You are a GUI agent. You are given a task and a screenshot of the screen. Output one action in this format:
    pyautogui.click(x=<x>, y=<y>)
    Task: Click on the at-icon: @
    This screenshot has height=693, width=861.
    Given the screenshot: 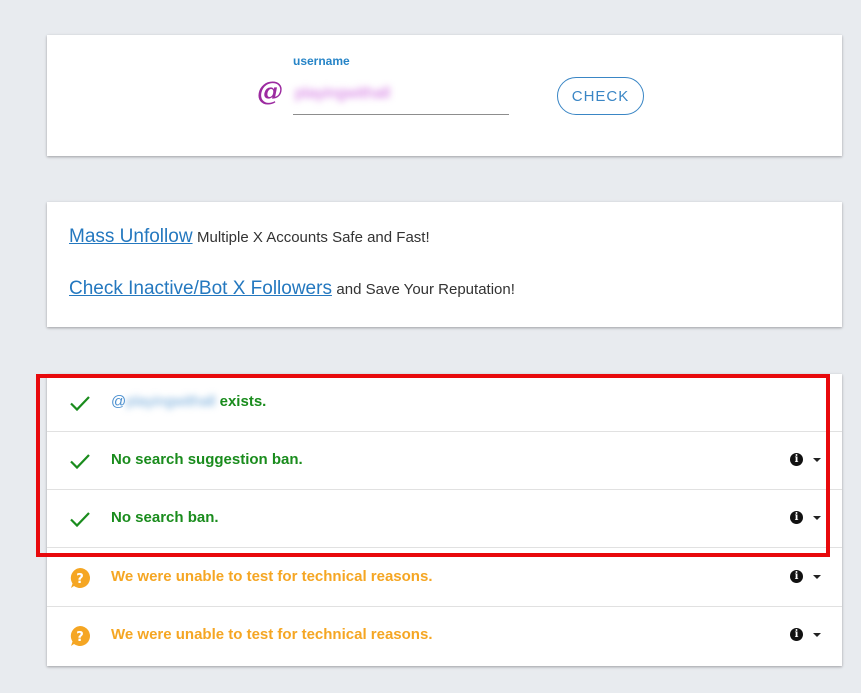 What is the action you would take?
    pyautogui.click(x=270, y=92)
    